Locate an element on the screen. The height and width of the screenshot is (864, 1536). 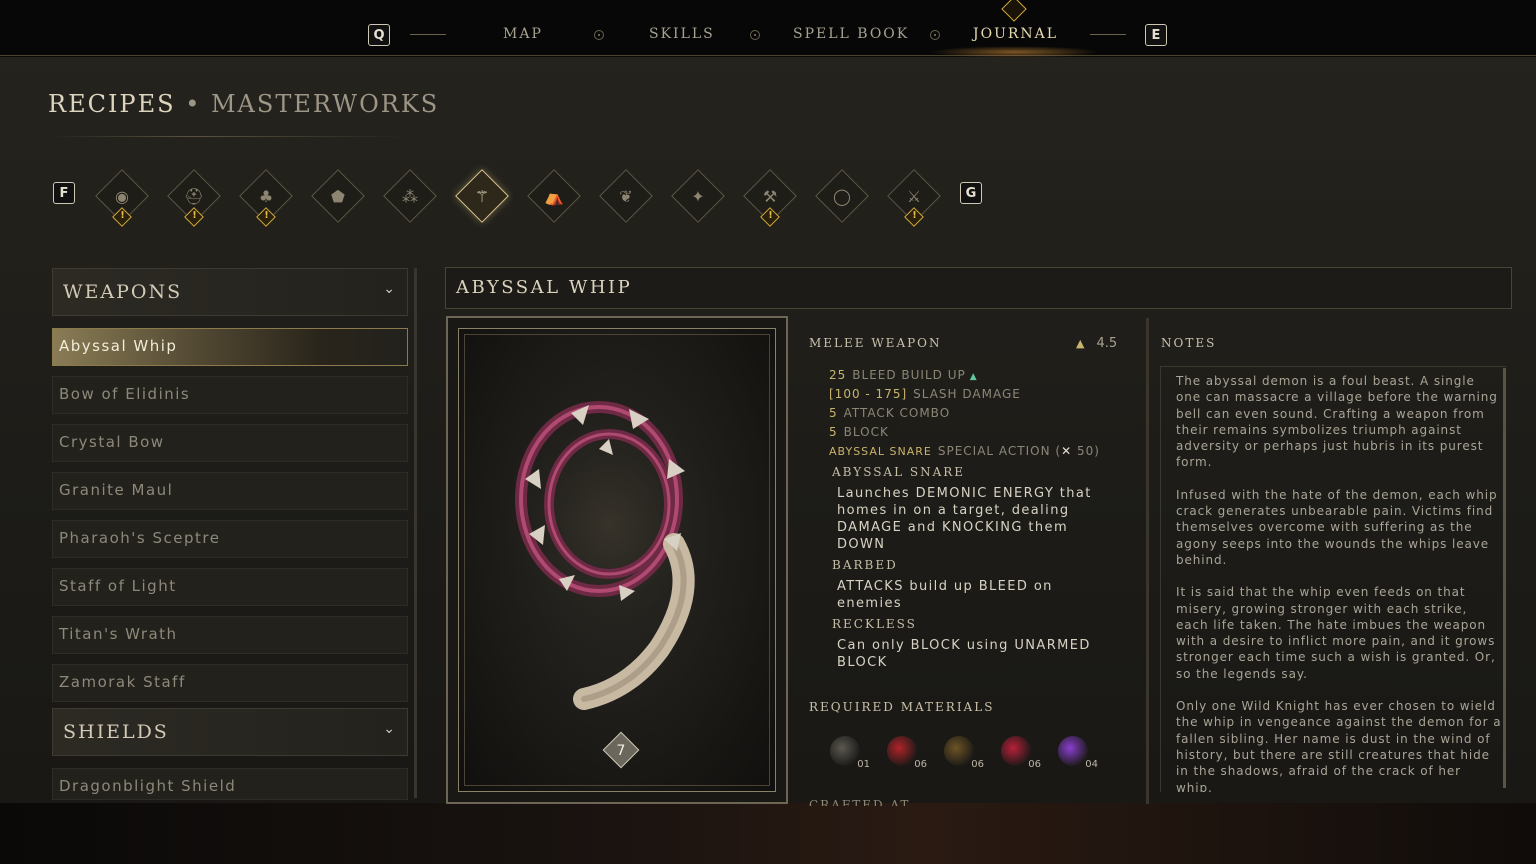
category-tab-herb: ♣ is located at coordinates (266, 198).